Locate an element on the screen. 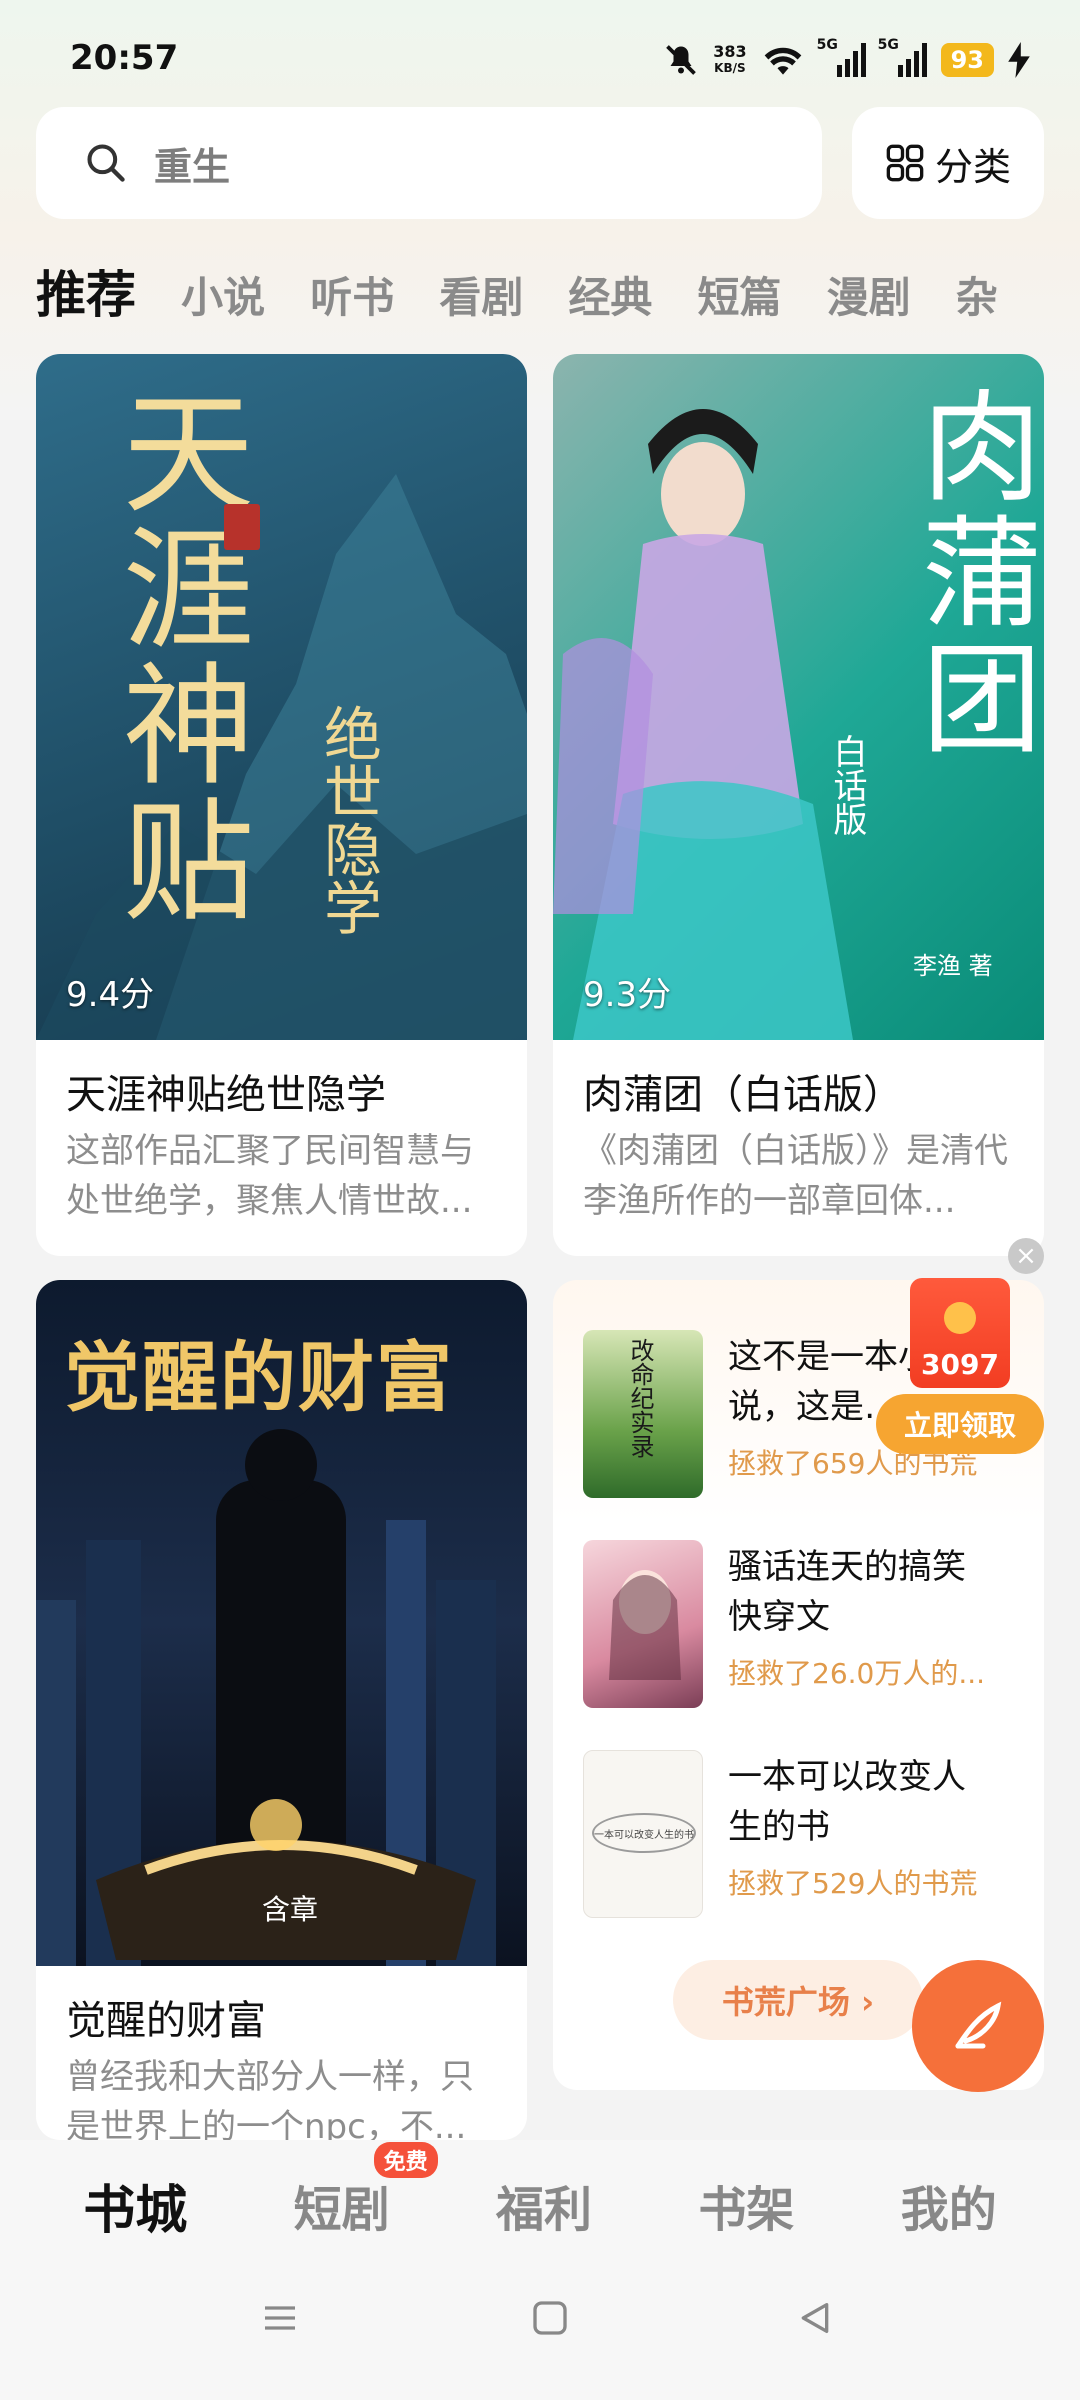  cover-author: 含章 is located at coordinates (290, 1909).